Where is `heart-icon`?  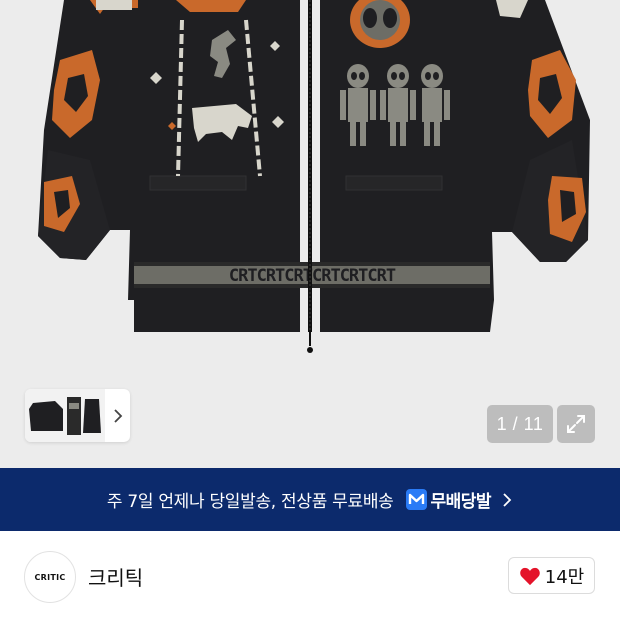
heart-icon is located at coordinates (529, 576).